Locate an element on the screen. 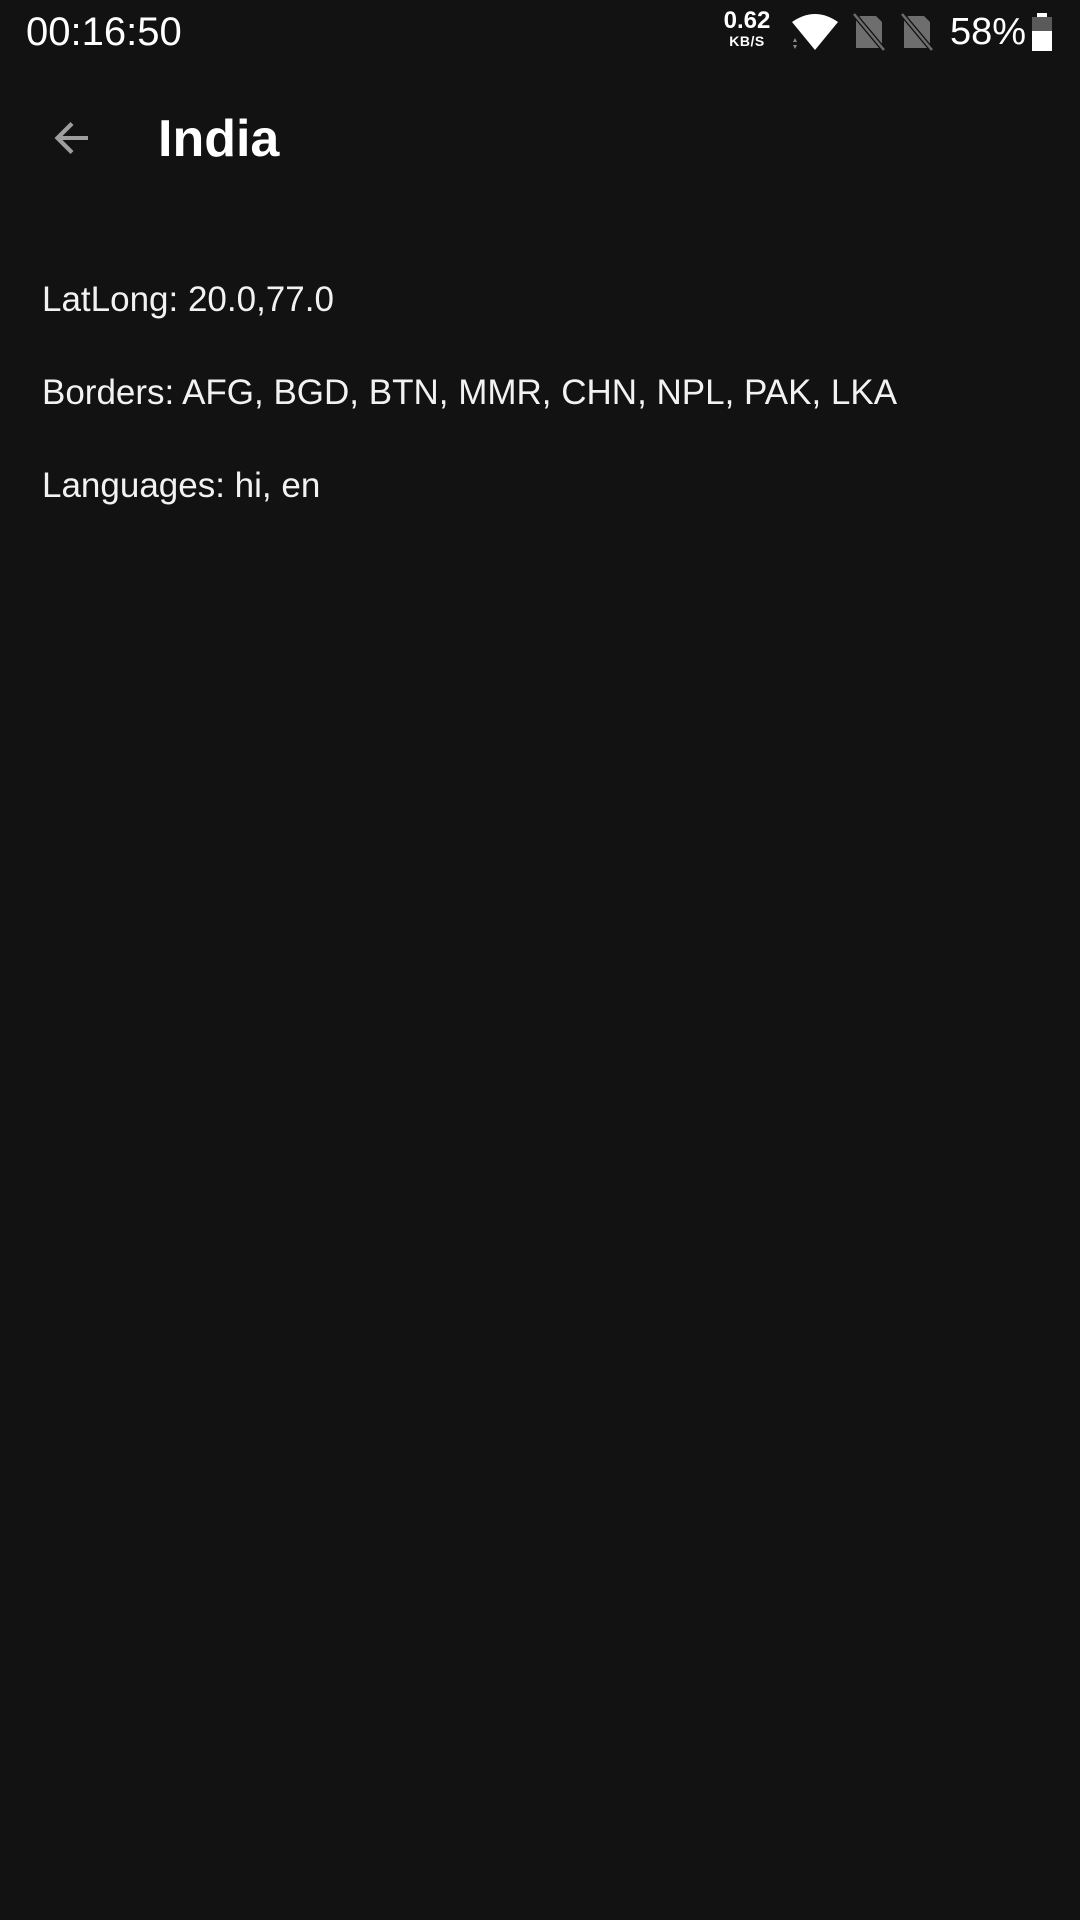  app-bar: India is located at coordinates (540, 138).